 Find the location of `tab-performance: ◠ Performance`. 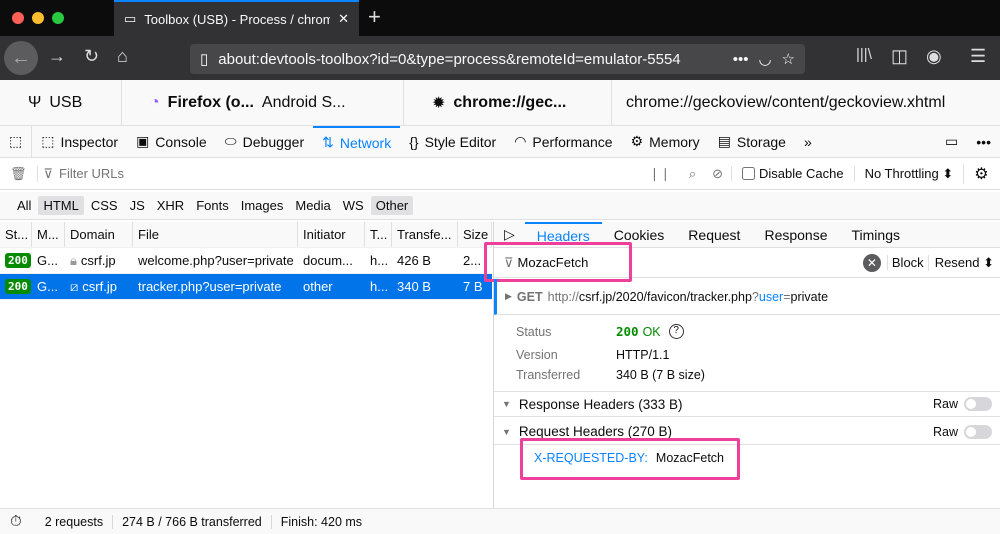

tab-performance: ◠ Performance is located at coordinates (563, 142).